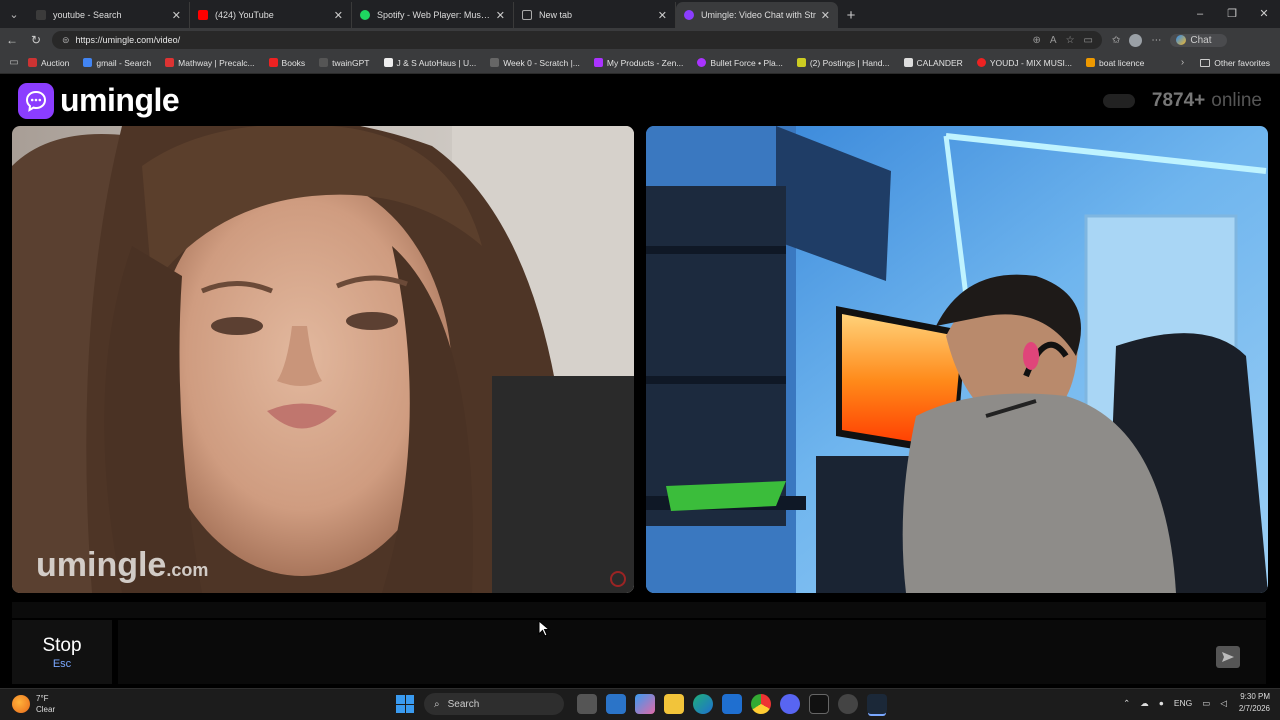 The height and width of the screenshot is (720, 1280). What do you see at coordinates (615, 704) in the screenshot?
I see `store-icon` at bounding box center [615, 704].